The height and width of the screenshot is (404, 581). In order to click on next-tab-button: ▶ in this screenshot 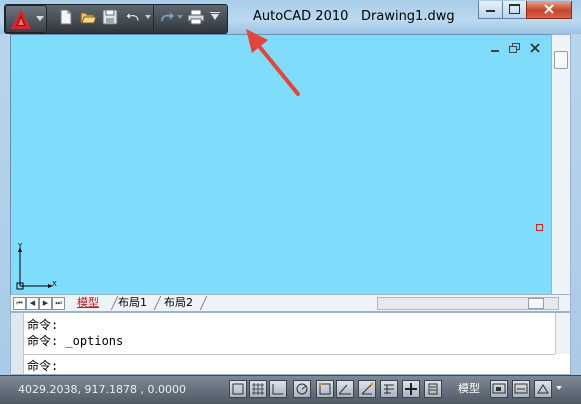, I will do `click(45, 303)`.